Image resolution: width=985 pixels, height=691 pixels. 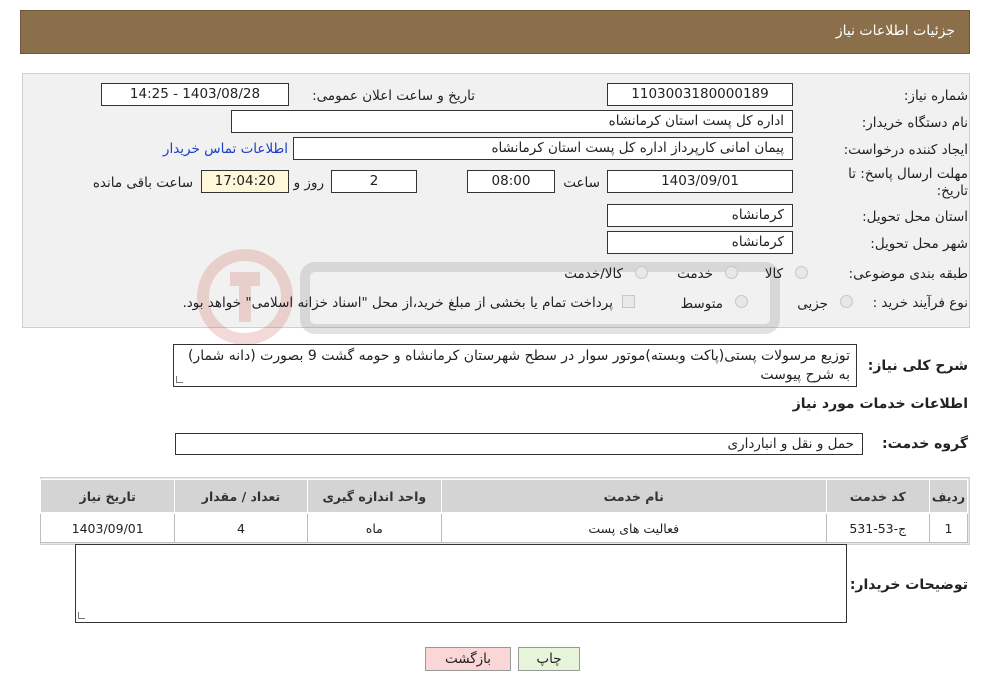 What do you see at coordinates (700, 181) in the screenshot?
I see `deadline-date-field: 1403/09/01` at bounding box center [700, 181].